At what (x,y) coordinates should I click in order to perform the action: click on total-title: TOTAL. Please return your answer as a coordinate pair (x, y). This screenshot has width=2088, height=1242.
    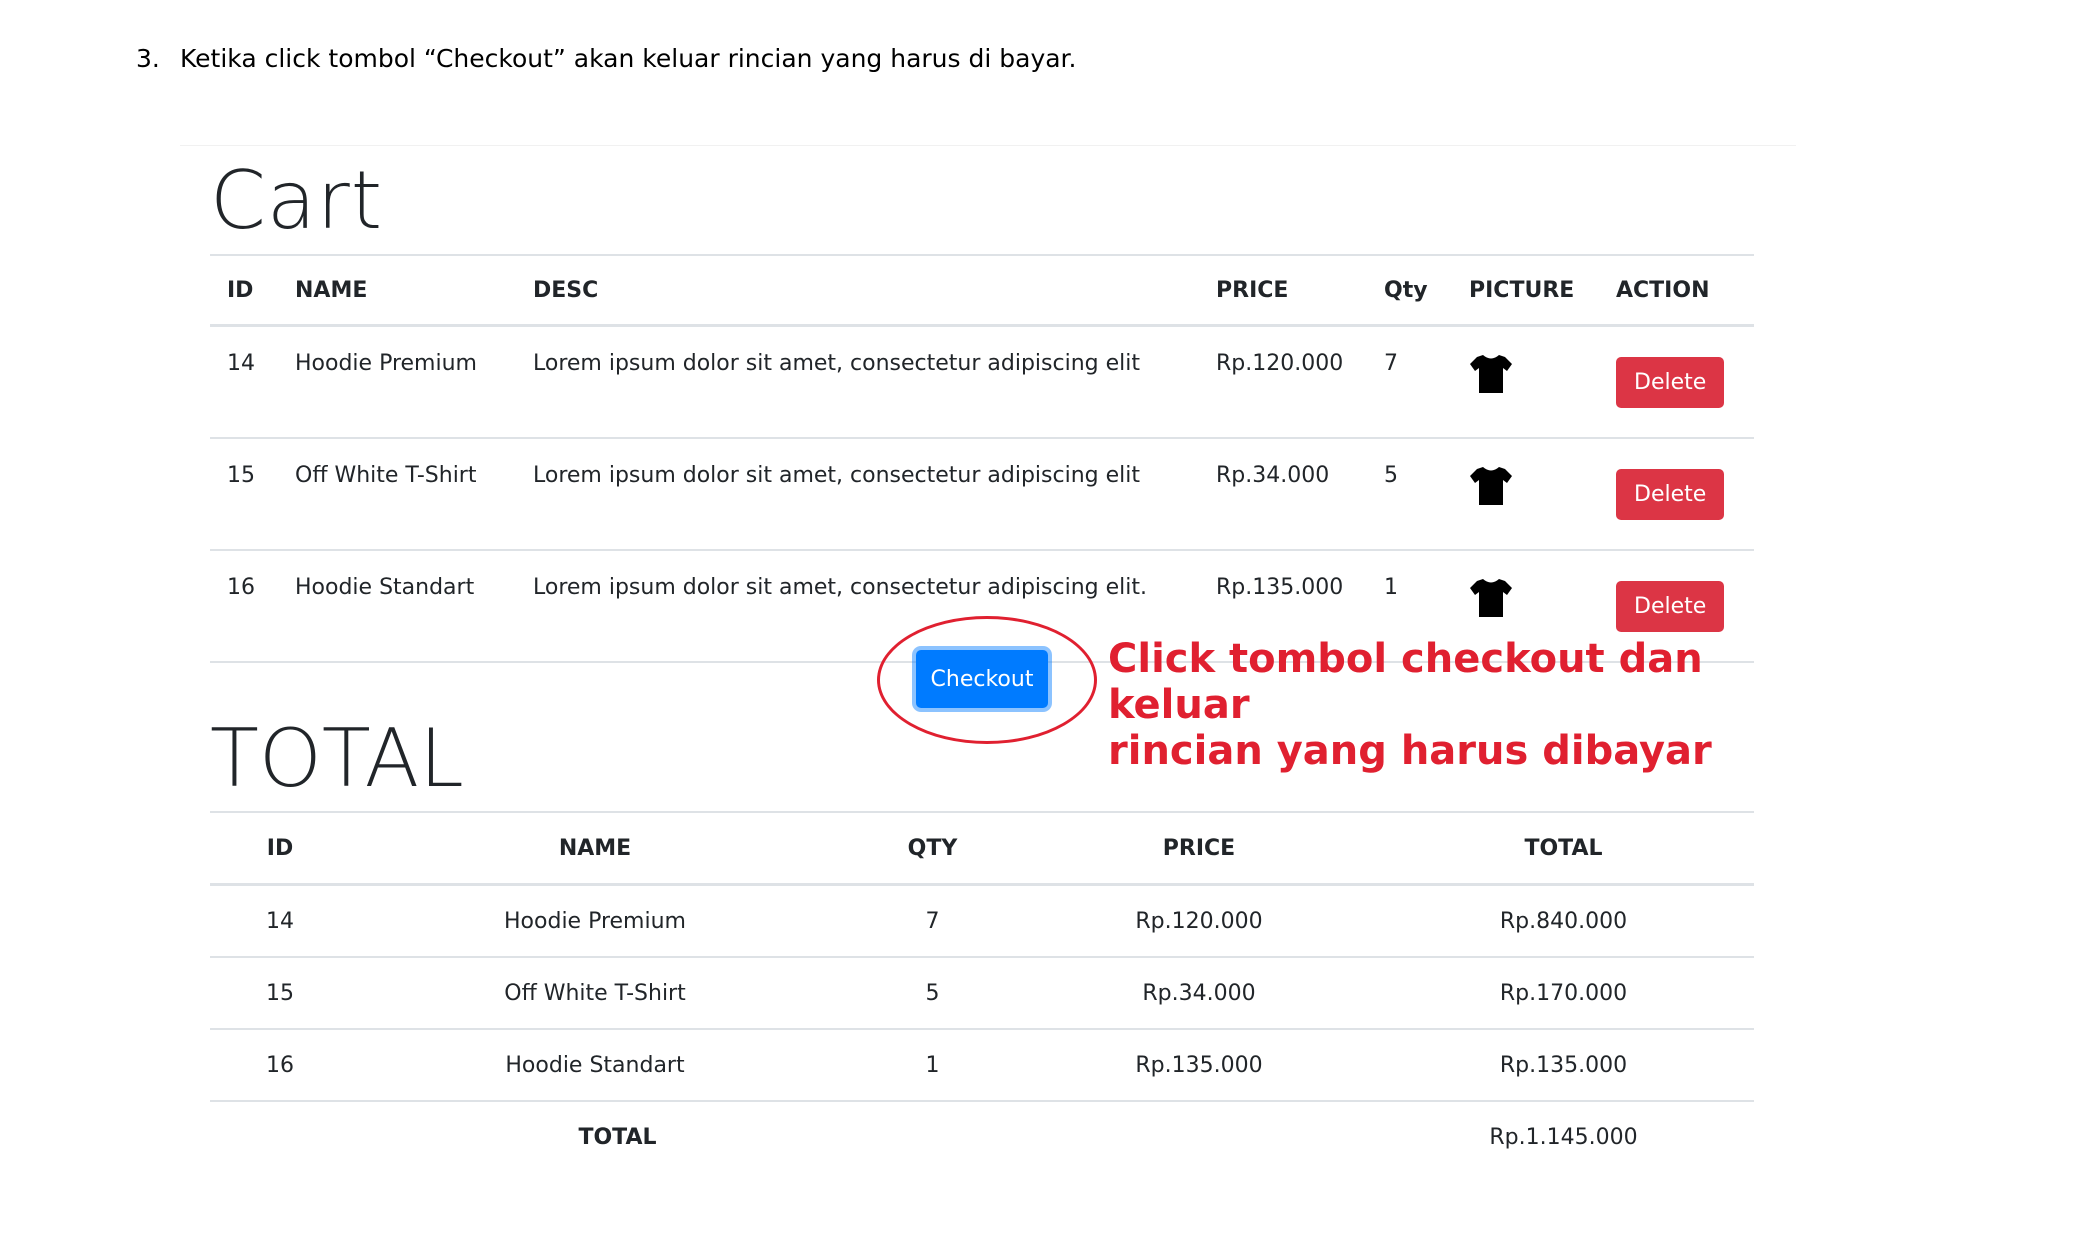
    Looking at the image, I should click on (337, 758).